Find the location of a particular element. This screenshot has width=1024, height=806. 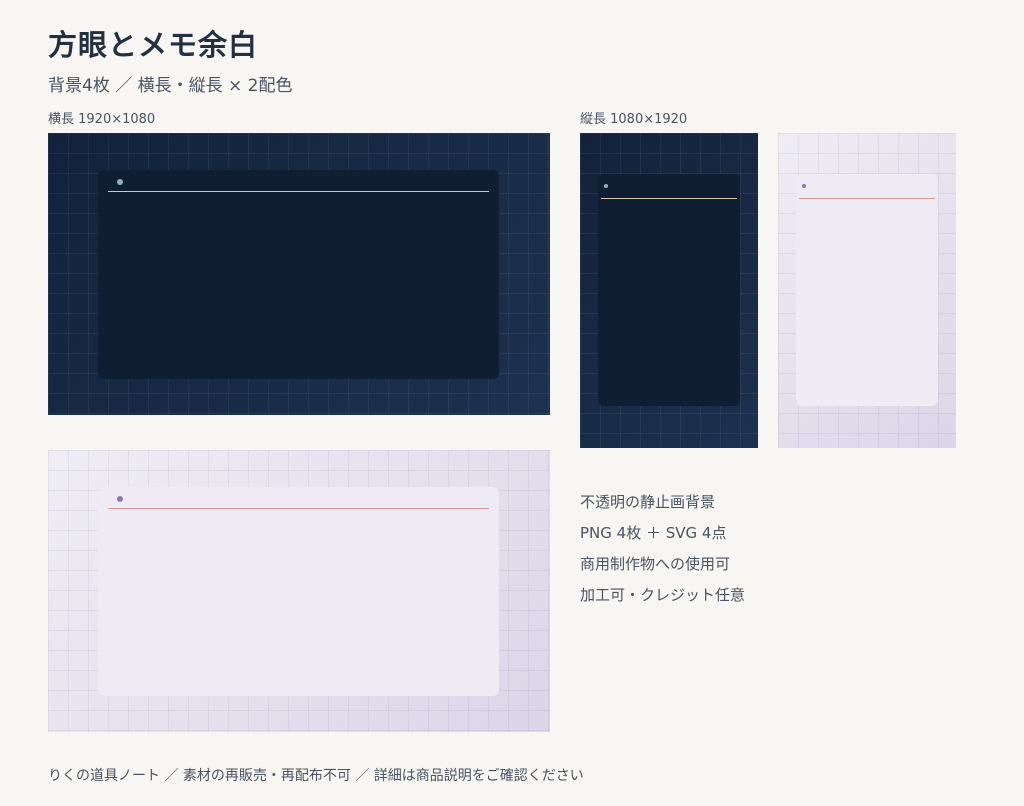

feature-item: PNG 4枚 ＋ SVG 4点 is located at coordinates (653, 533).